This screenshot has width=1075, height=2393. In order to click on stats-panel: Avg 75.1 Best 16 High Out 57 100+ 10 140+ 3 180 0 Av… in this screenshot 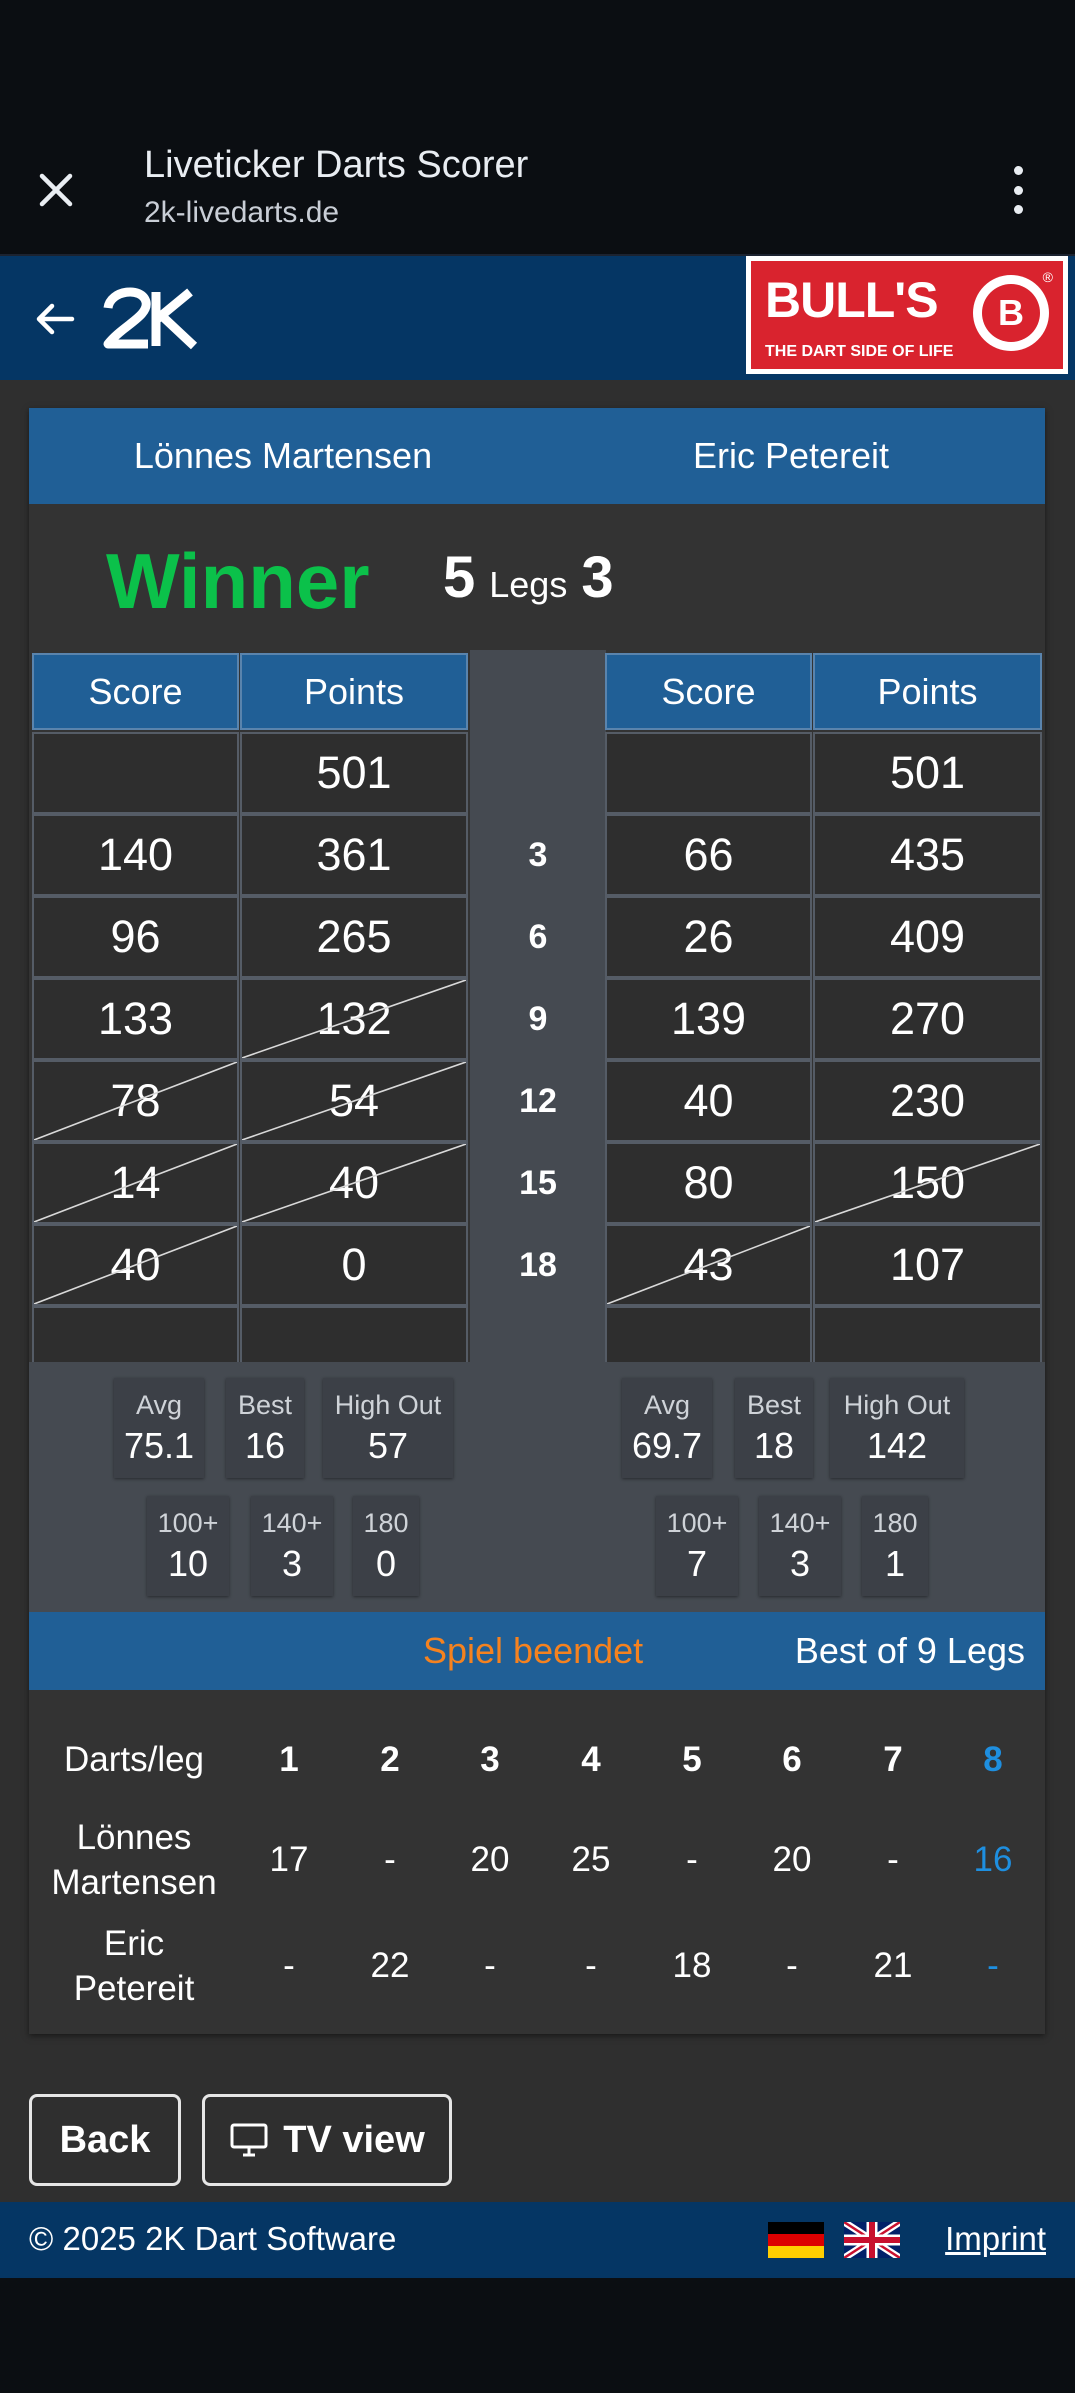, I will do `click(537, 1487)`.